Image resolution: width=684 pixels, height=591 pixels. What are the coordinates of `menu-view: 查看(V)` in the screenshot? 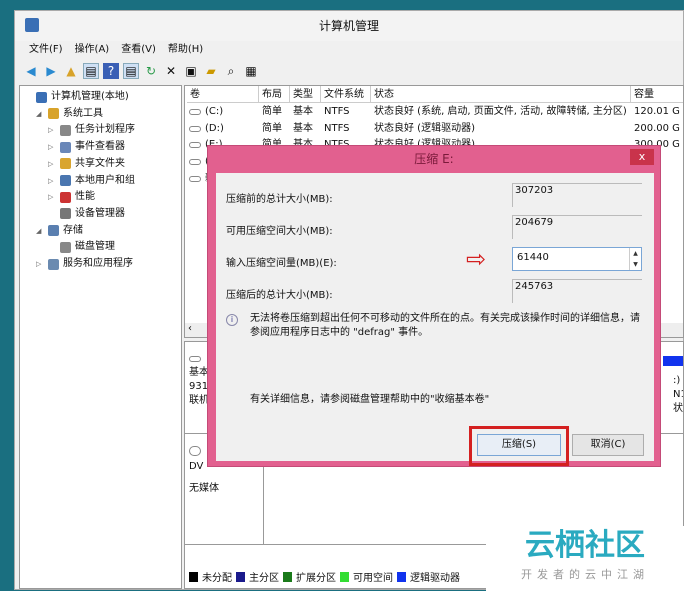 It's located at (138, 50).